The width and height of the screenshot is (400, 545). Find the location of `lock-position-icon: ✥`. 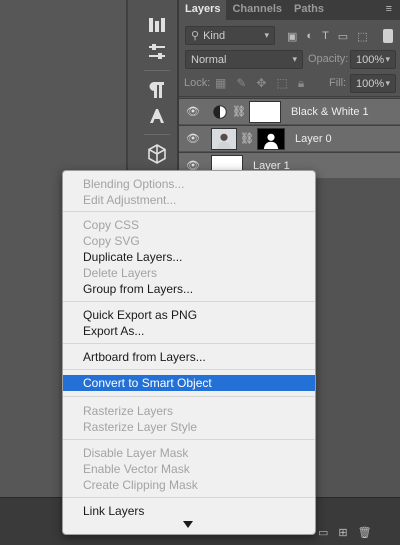

lock-position-icon: ✥ is located at coordinates (261, 83).